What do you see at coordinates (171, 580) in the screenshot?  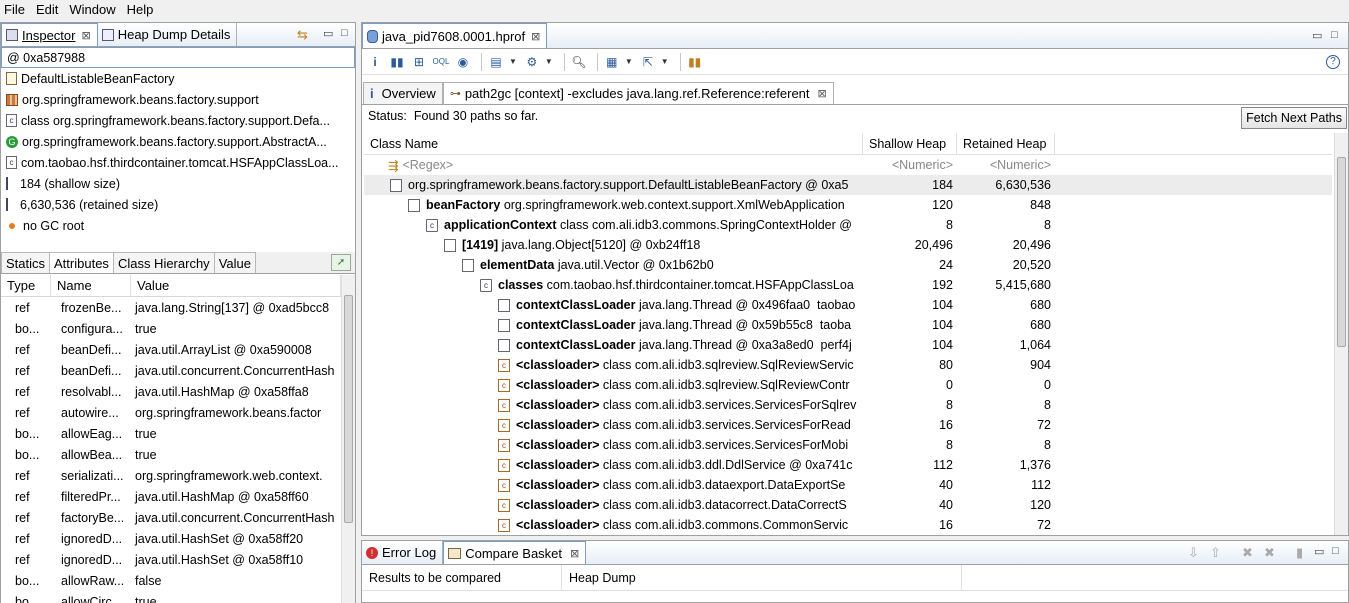 I see `table-row: bo... allowRaw... false` at bounding box center [171, 580].